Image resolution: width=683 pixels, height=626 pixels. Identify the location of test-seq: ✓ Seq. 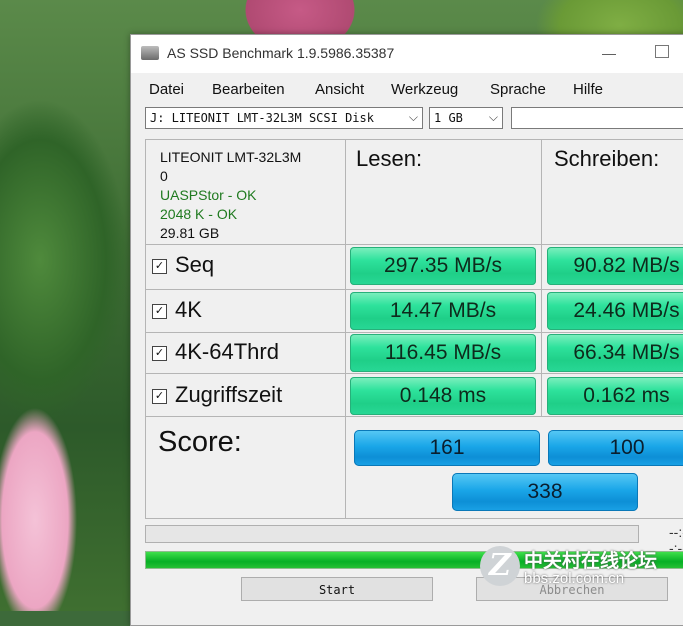
(183, 265).